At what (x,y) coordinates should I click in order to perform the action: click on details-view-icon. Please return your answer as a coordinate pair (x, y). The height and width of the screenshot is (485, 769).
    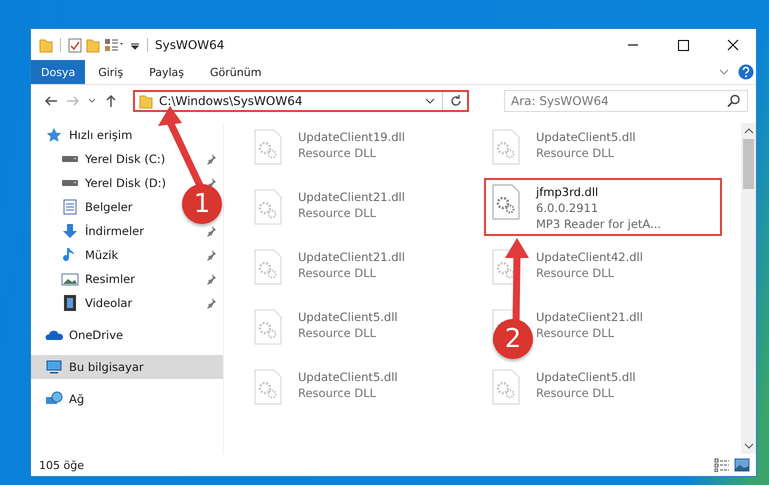
    Looking at the image, I should click on (722, 465).